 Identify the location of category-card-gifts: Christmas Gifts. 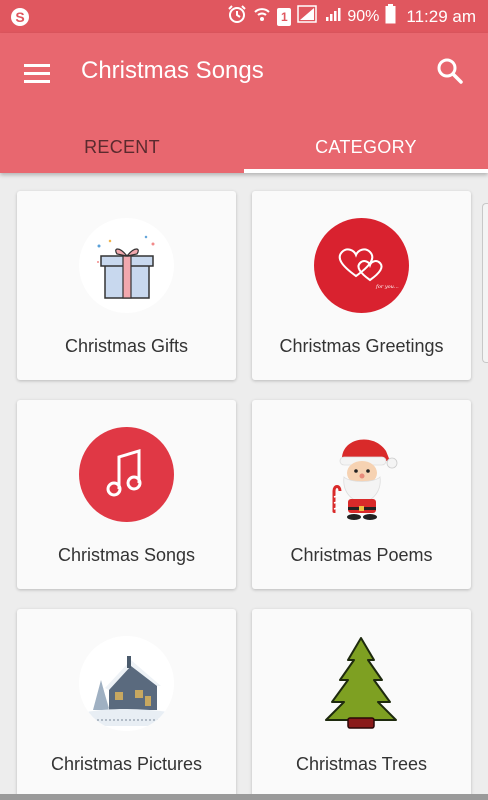
(126, 285).